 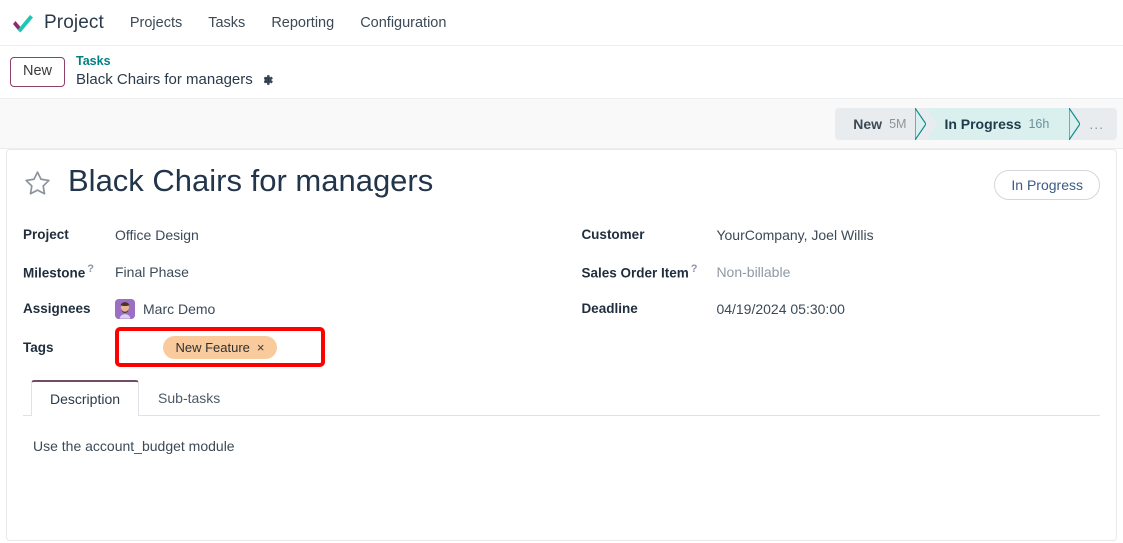 I want to click on notebook-tabs: Description Sub-tasks, so click(x=561, y=397).